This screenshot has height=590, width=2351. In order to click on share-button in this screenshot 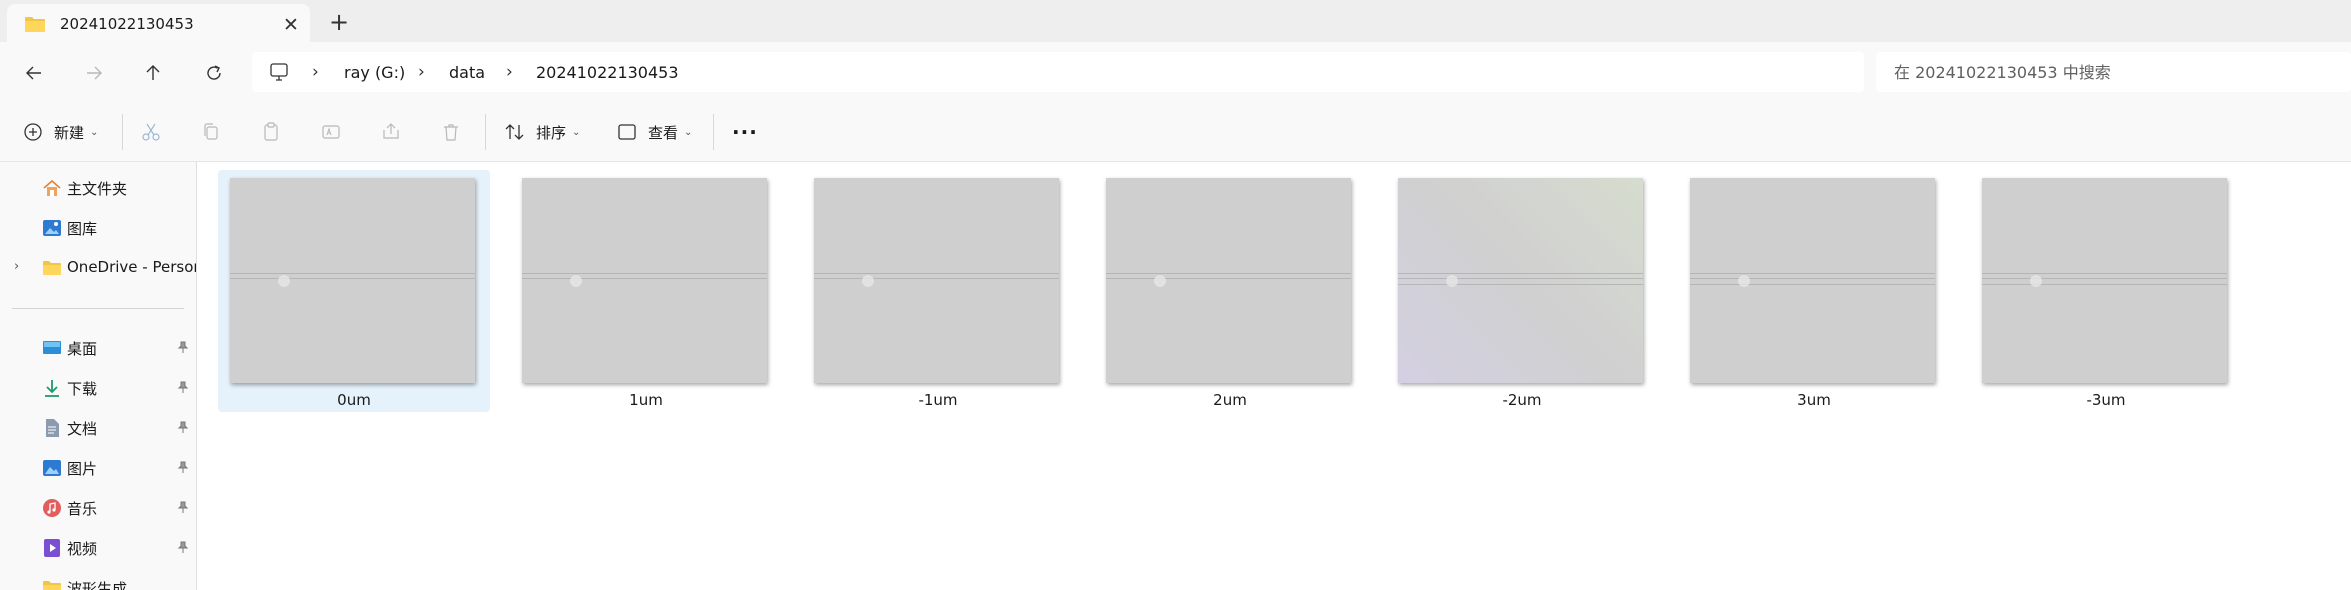, I will do `click(391, 132)`.